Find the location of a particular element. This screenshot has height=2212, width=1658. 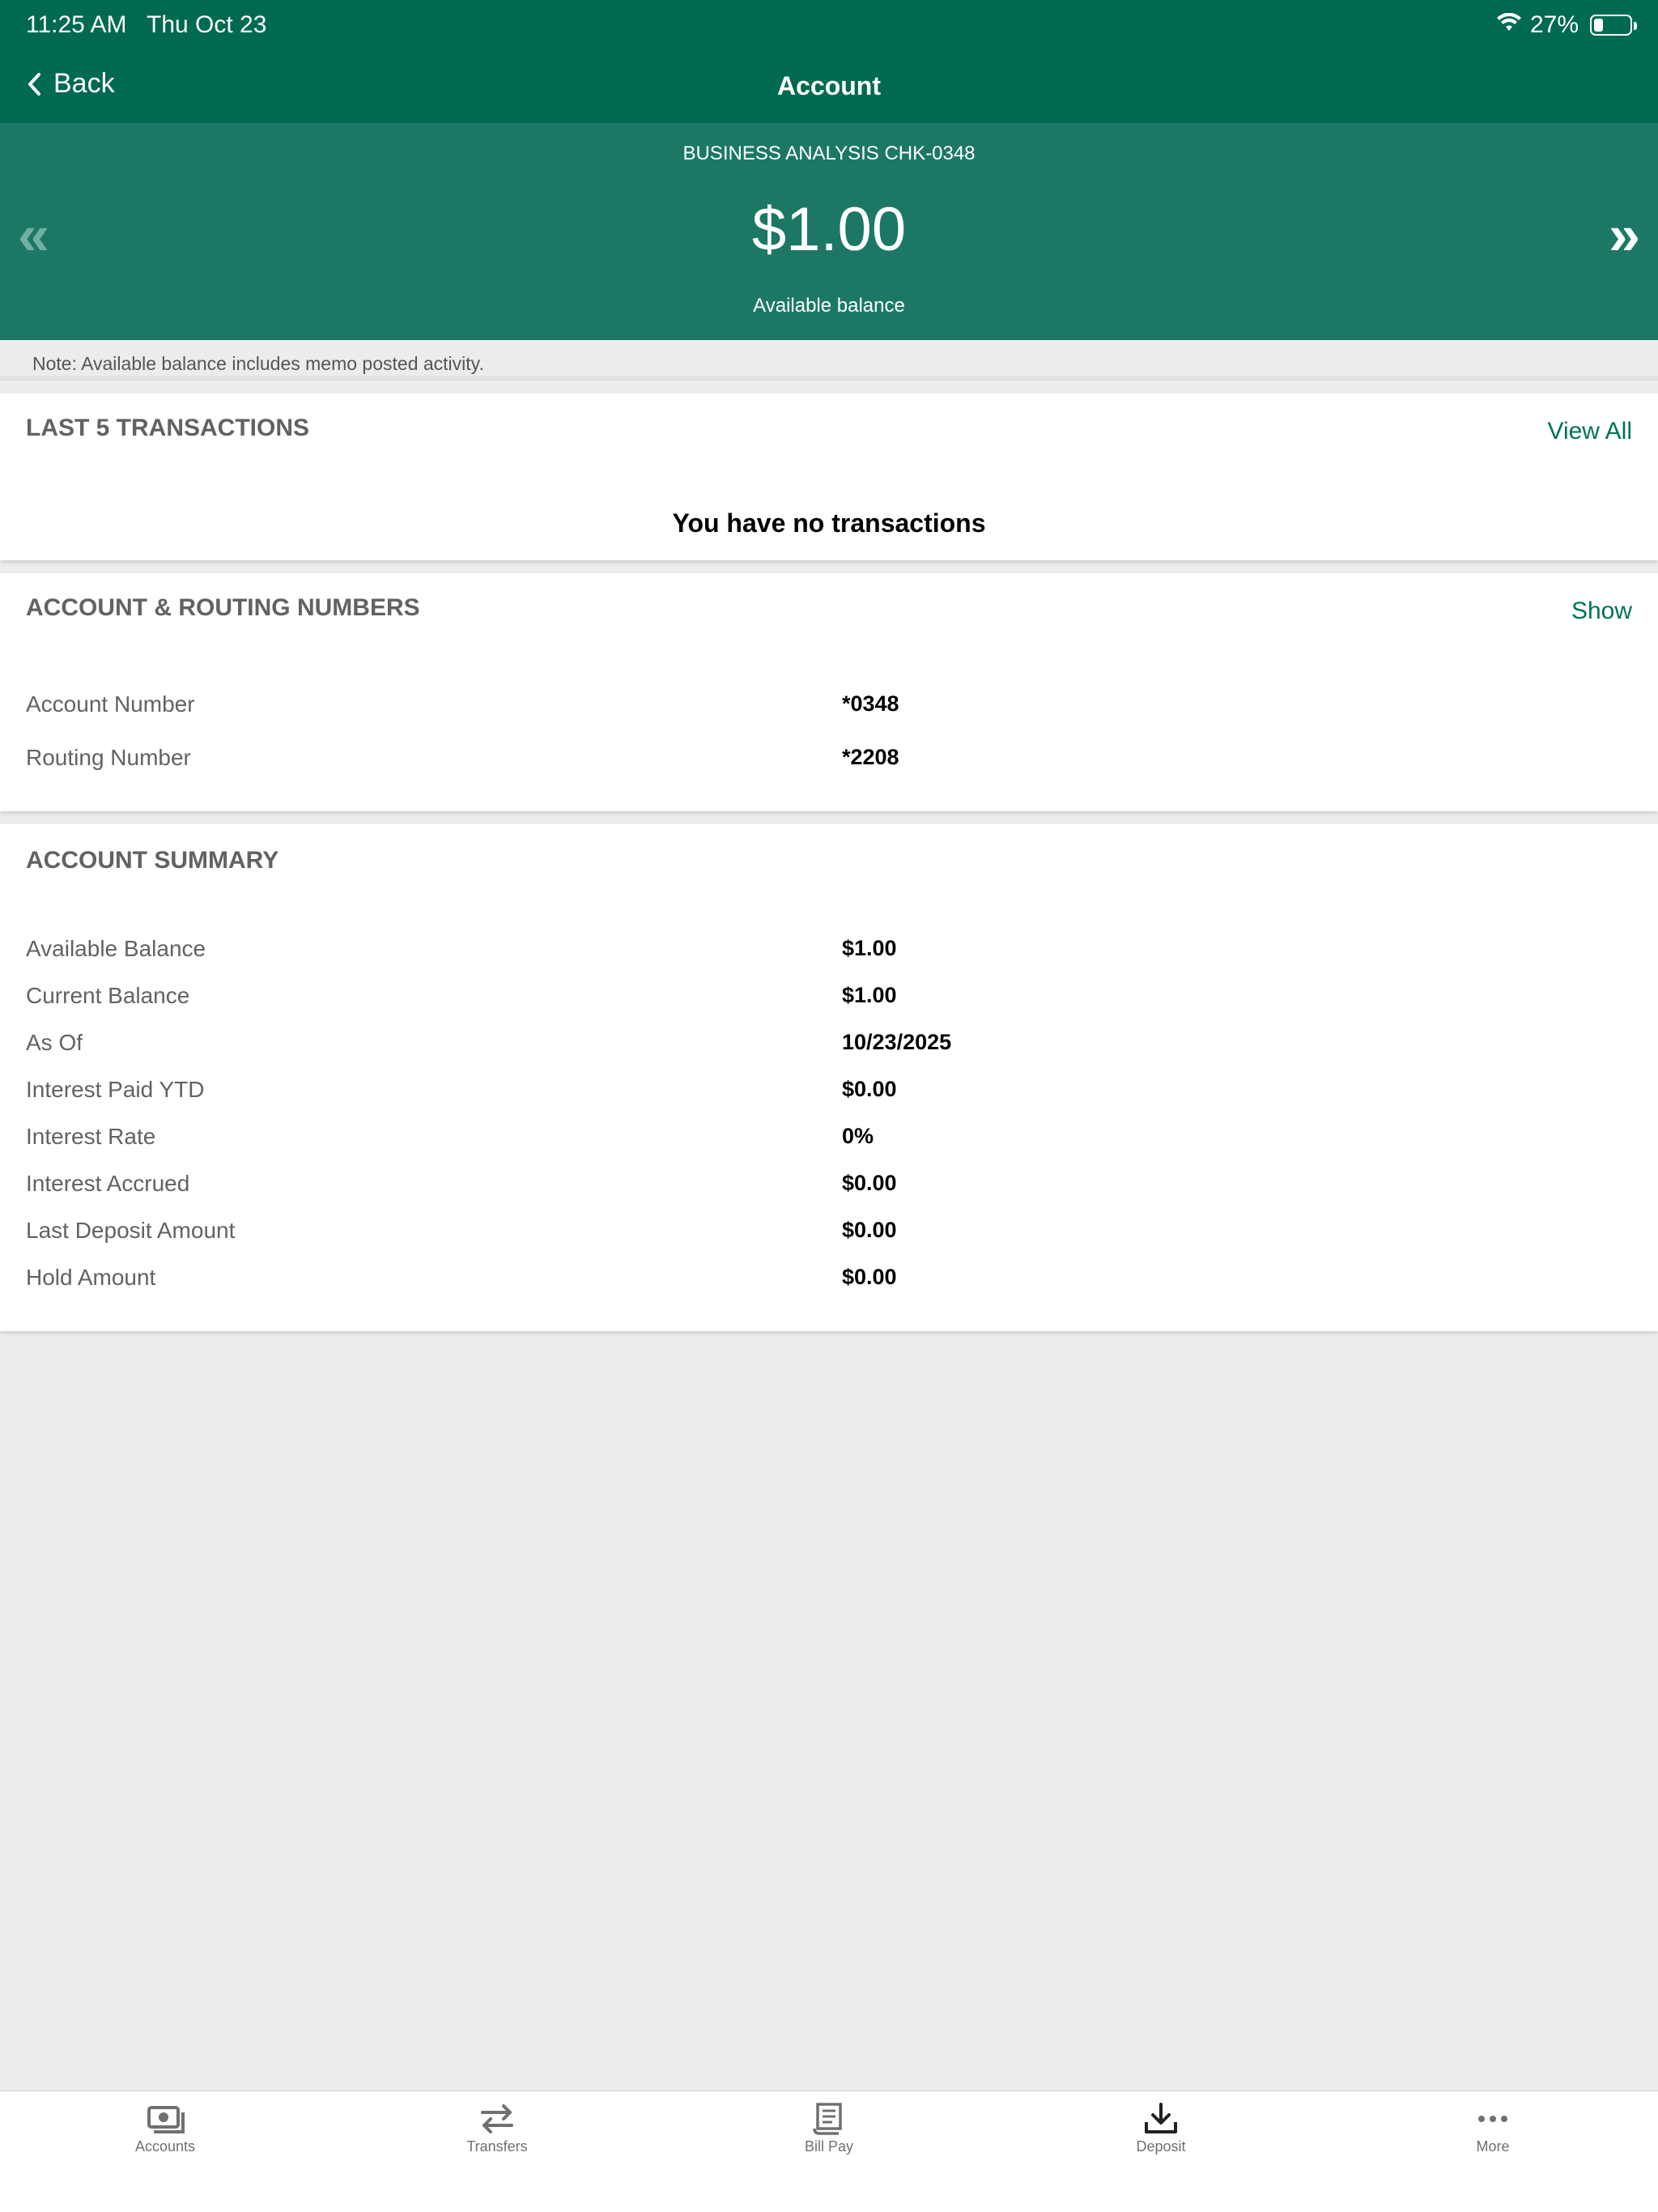

routing-title: ACCOUNT & ROUTING NUMBERS is located at coordinates (223, 607).